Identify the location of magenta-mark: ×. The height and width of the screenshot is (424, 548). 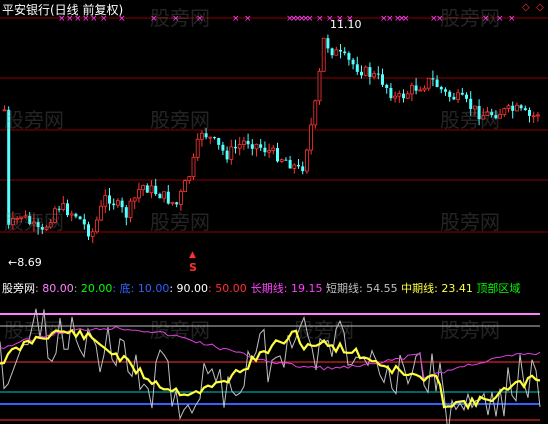
(236, 19).